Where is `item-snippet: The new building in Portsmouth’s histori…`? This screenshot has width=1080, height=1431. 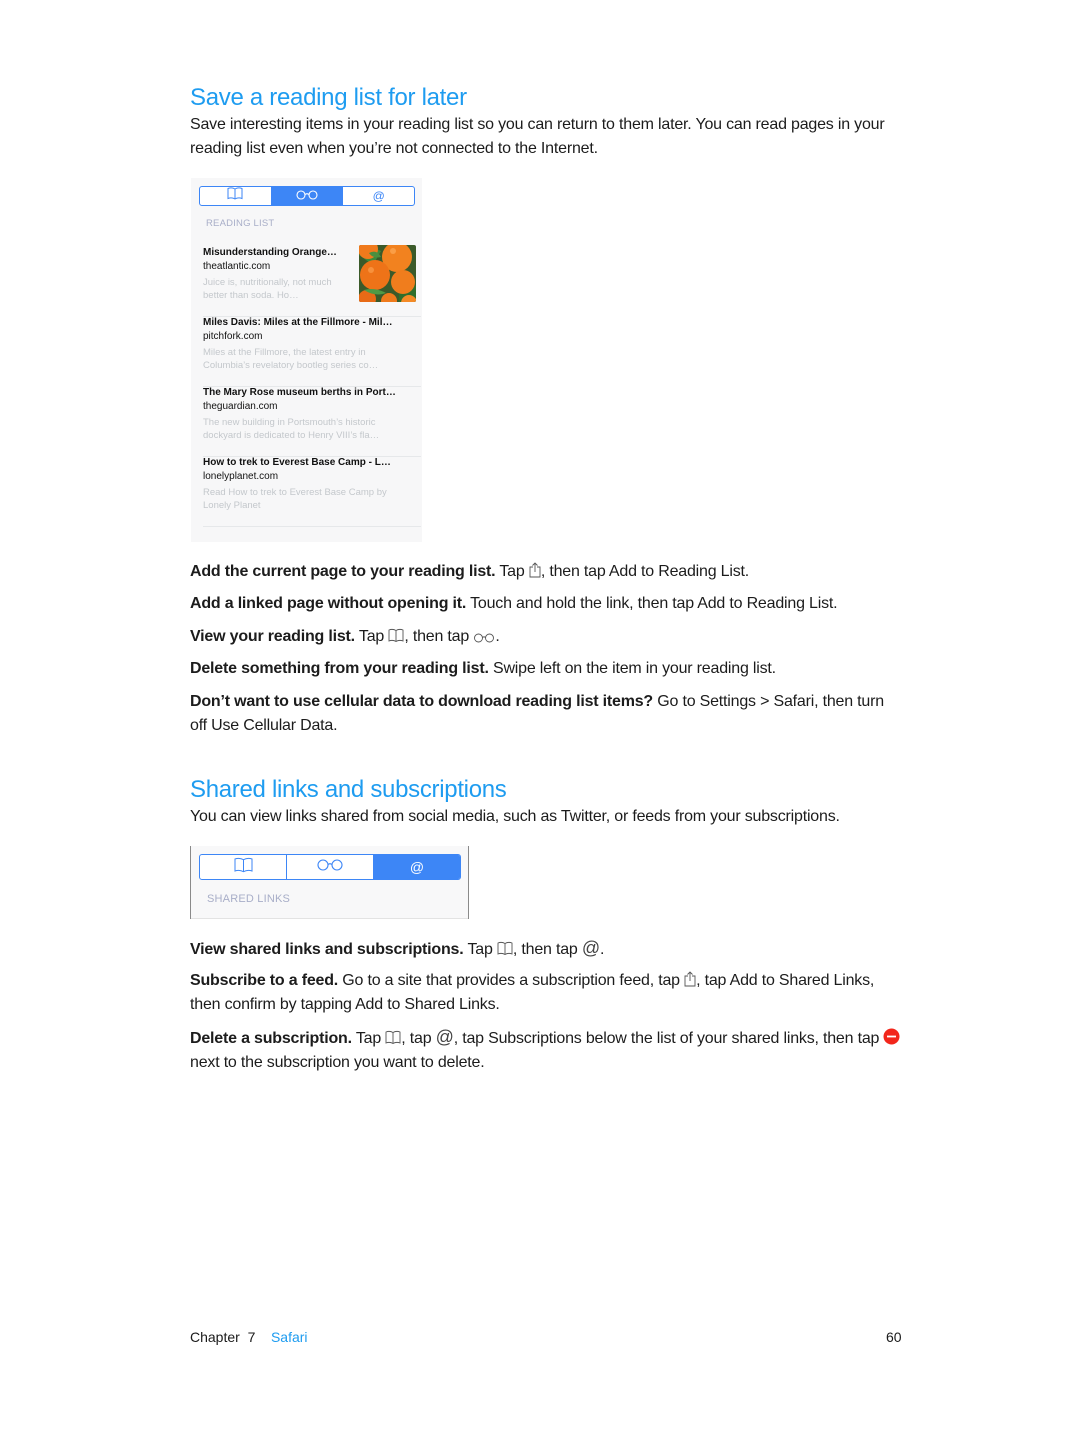 item-snippet: The new building in Portsmouth’s histori… is located at coordinates (291, 429).